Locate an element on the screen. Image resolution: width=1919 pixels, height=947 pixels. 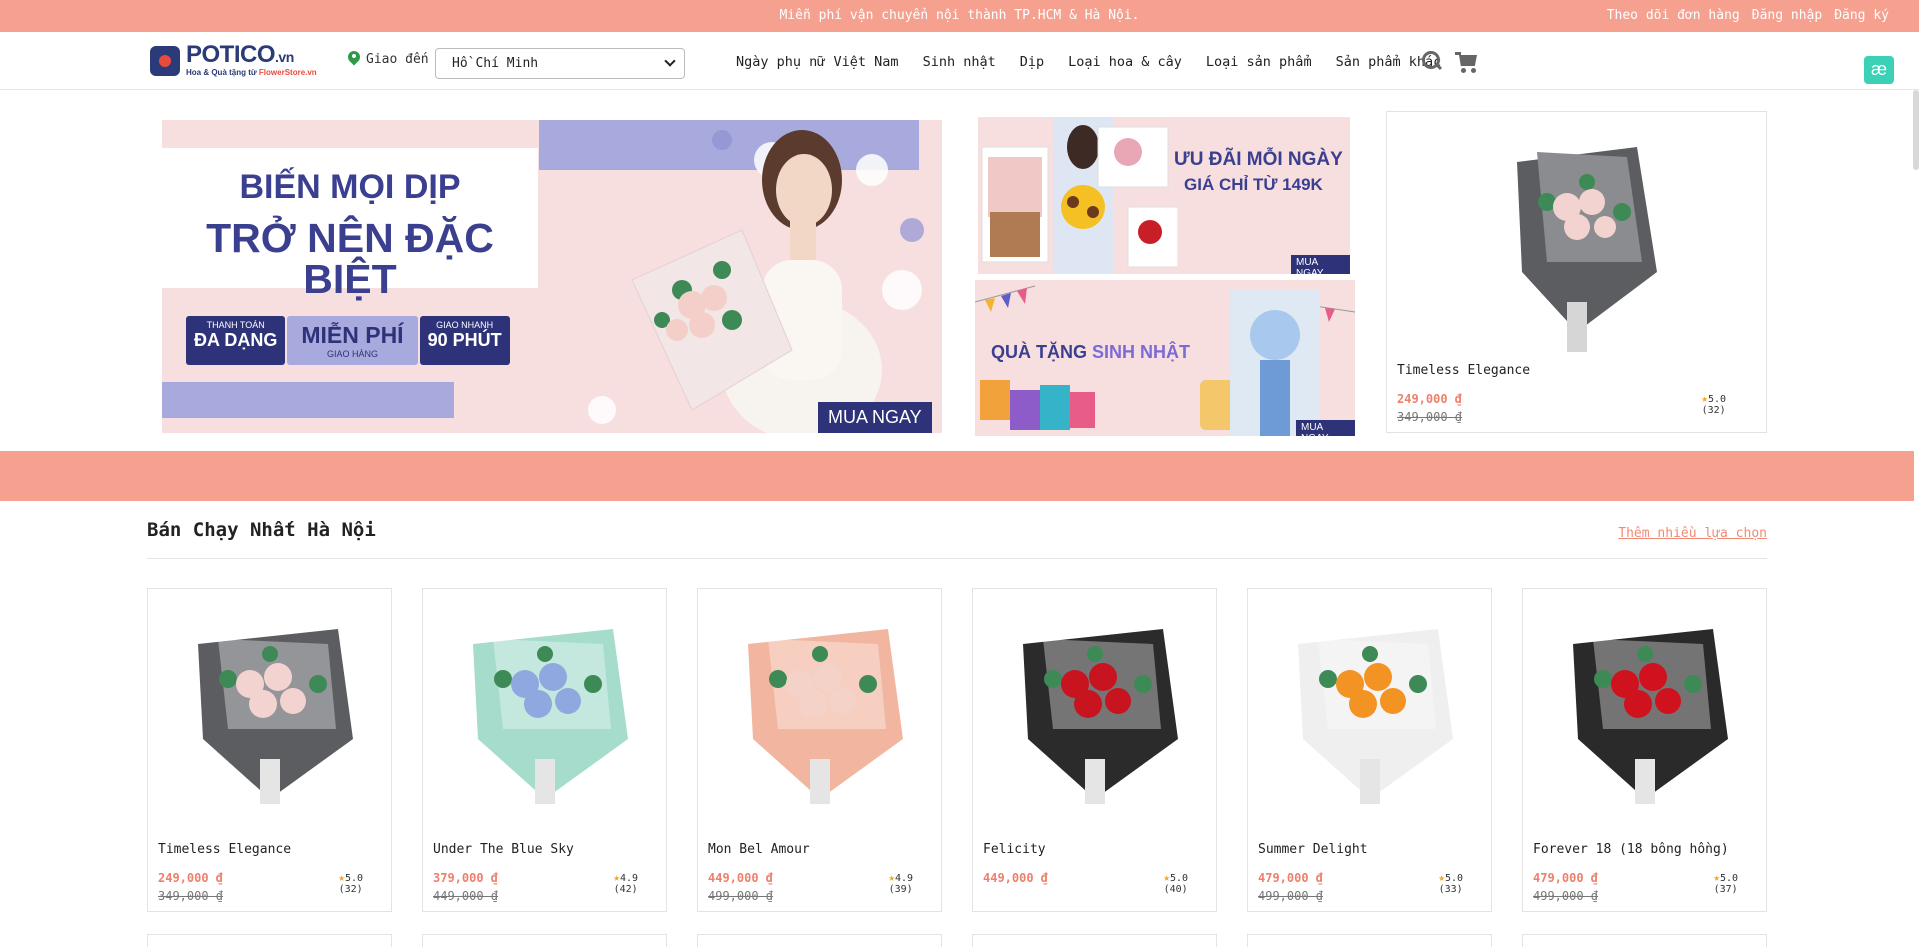
product-rating: ★5.0 (32) is located at coordinates (350, 883).